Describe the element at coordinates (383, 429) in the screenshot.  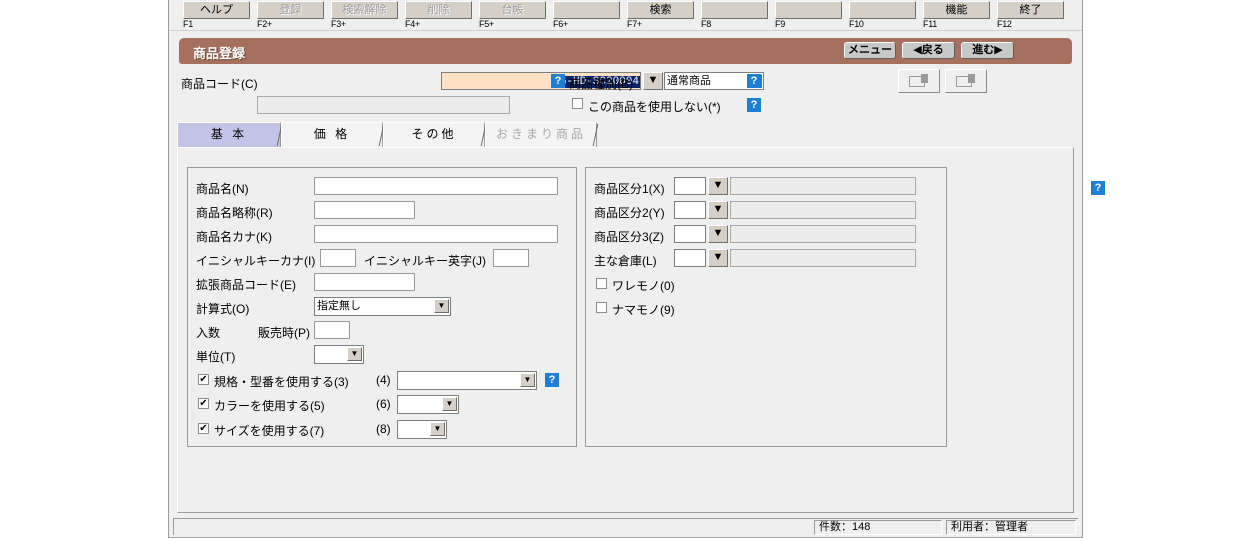
I see `size-access-key: (8)` at that location.